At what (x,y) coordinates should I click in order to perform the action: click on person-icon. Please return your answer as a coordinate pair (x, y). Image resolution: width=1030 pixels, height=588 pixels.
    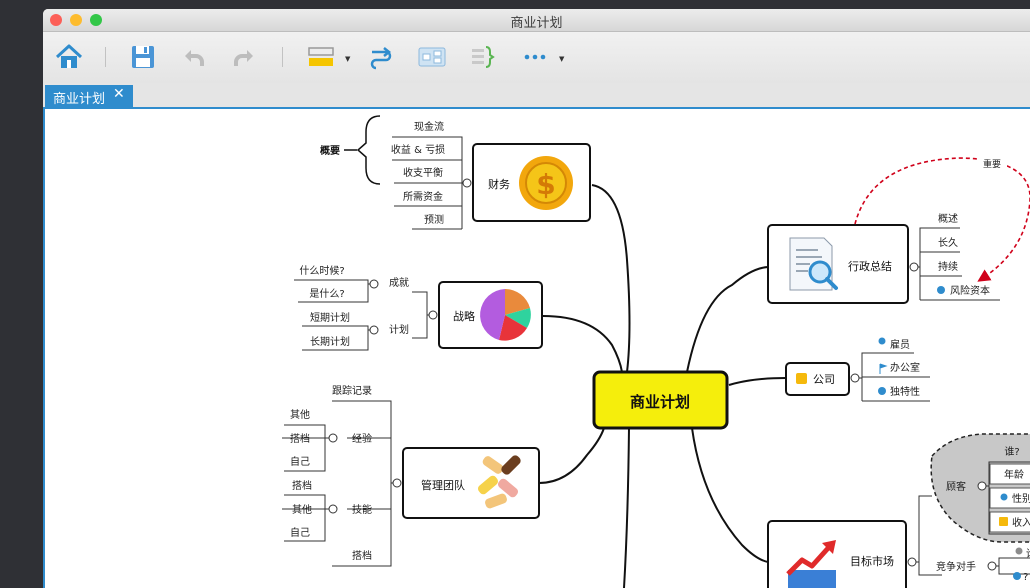
    Looking at the image, I should click on (882, 341).